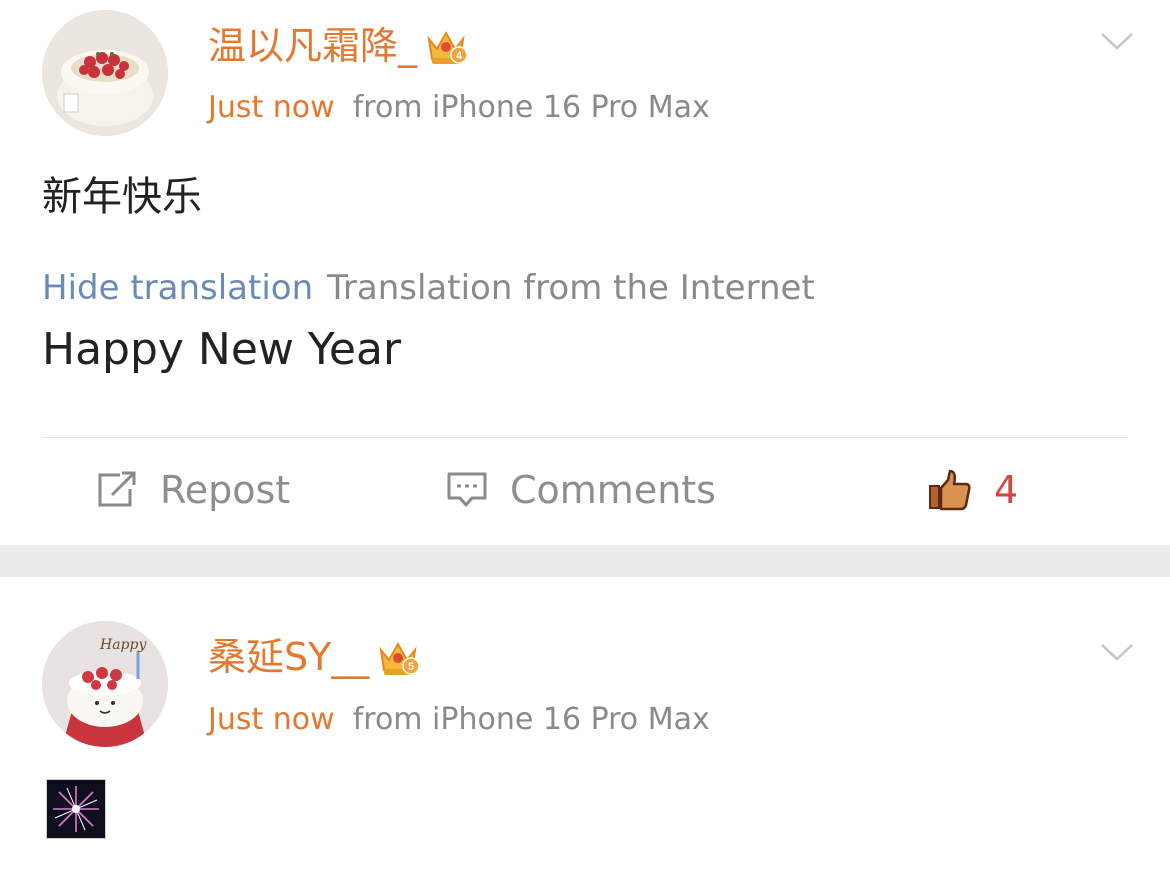  I want to click on like-count: 4, so click(1006, 490).